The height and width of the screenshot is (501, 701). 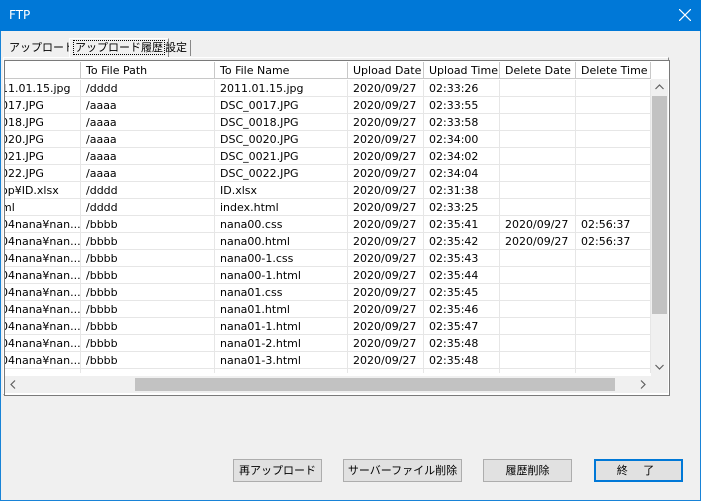 I want to click on cell-upload-time: 02:31:38, so click(x=462, y=190).